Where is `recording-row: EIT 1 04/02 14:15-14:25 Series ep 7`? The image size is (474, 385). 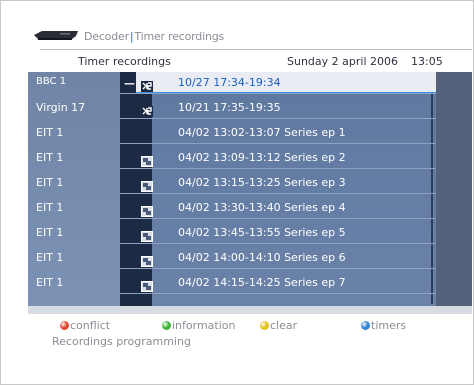
recording-row: EIT 1 04/02 14:15-14:25 Series ep 7 is located at coordinates (232, 283).